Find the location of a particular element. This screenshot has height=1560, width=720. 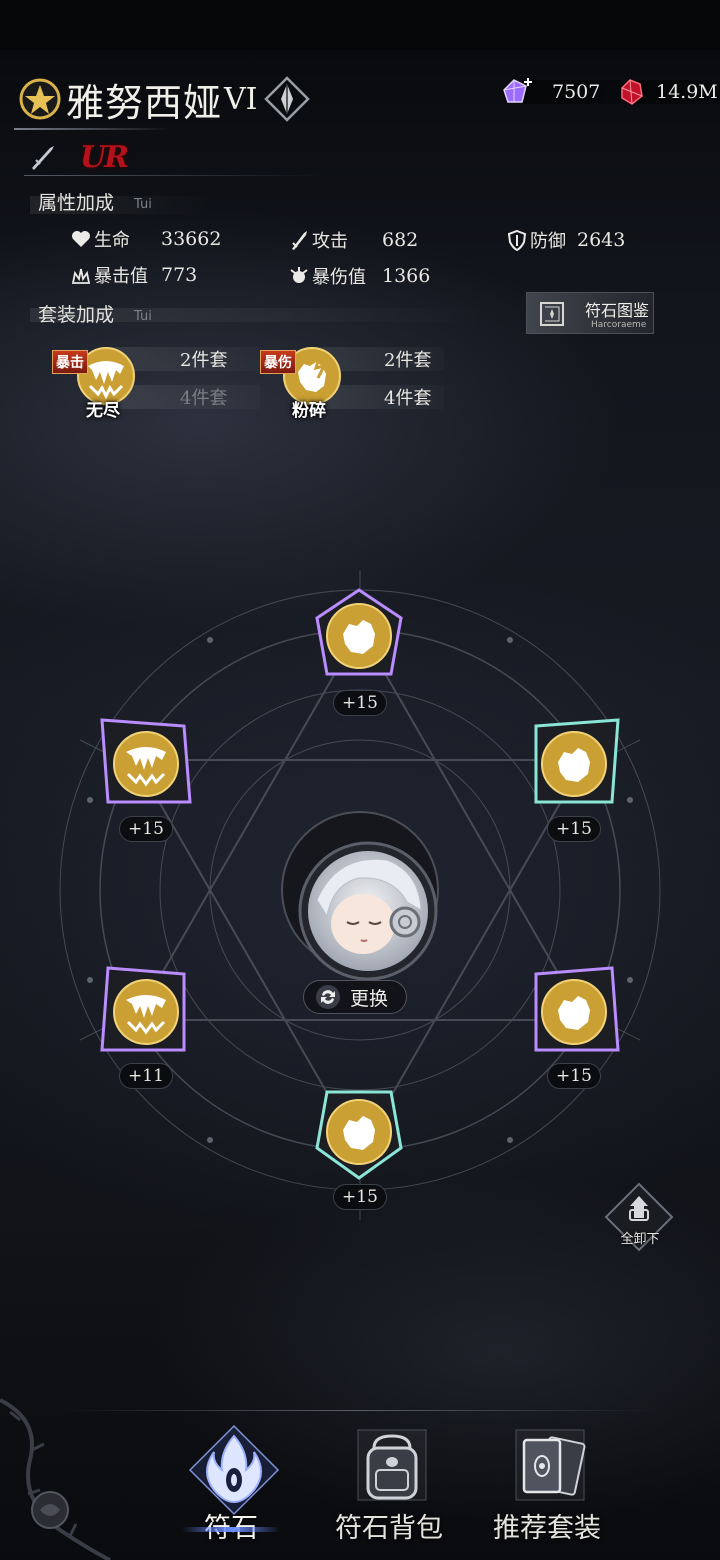

set1-name: 无尽 is located at coordinates (103, 411).